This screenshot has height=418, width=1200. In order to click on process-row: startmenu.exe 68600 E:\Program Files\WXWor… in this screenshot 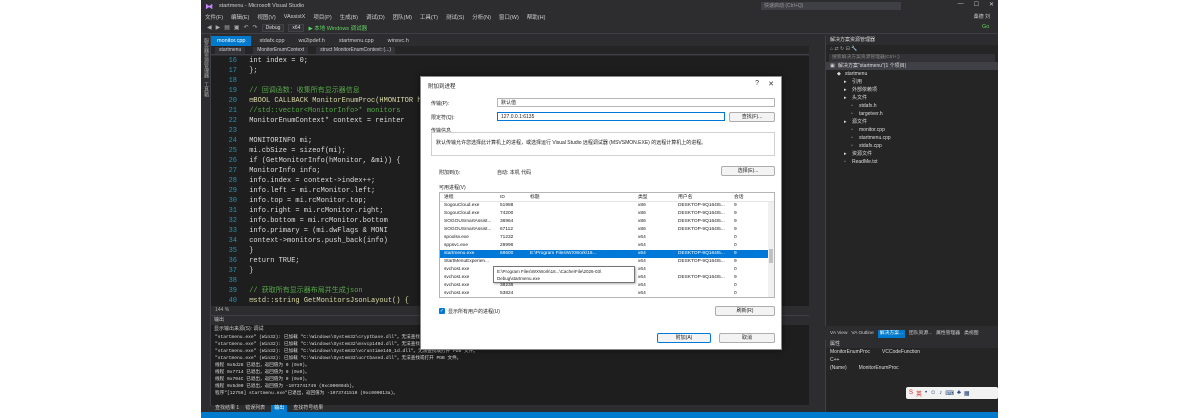, I will do `click(607, 254)`.